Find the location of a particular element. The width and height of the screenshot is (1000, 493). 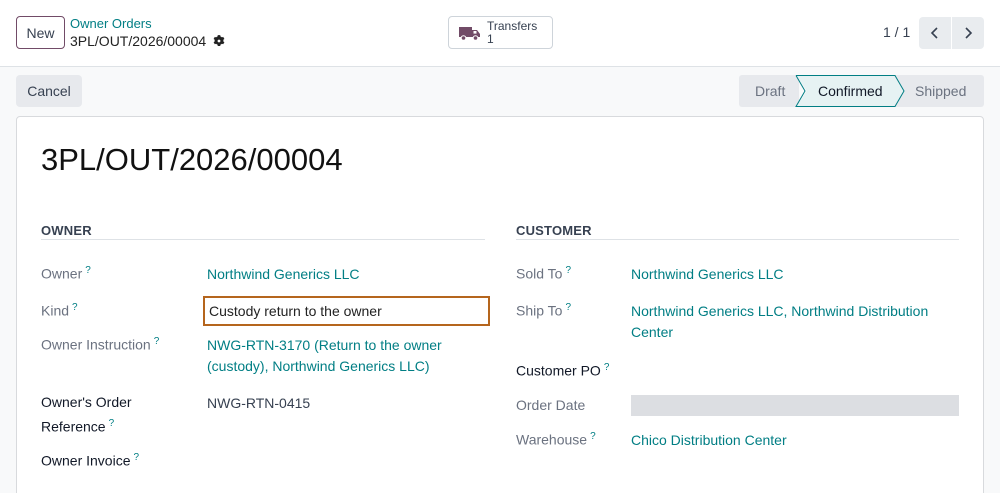

owner-order-reference-label-line-2: Reference is located at coordinates (73, 426).